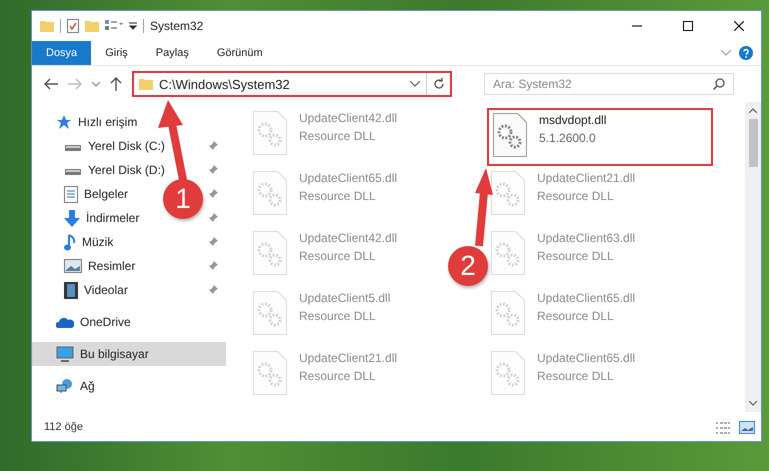 The height and width of the screenshot is (471, 769). I want to click on scroll-up-icon, so click(753, 110).